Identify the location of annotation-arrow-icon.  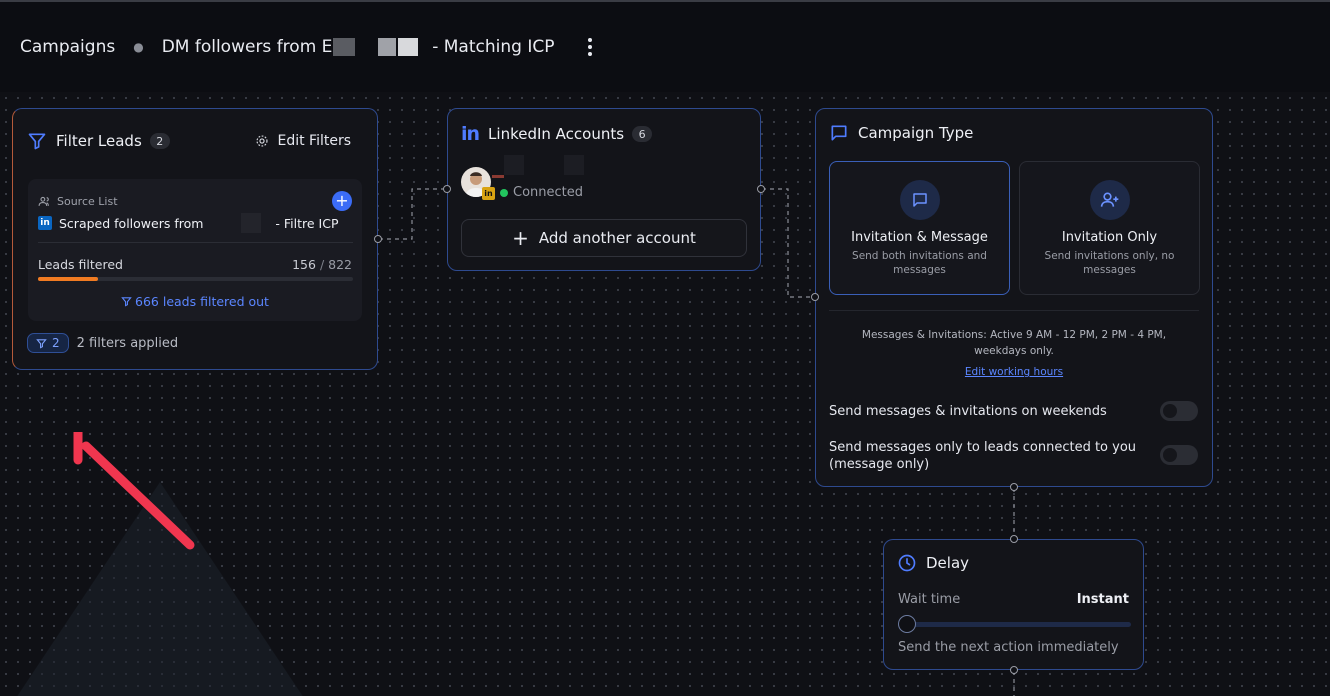
(134, 491).